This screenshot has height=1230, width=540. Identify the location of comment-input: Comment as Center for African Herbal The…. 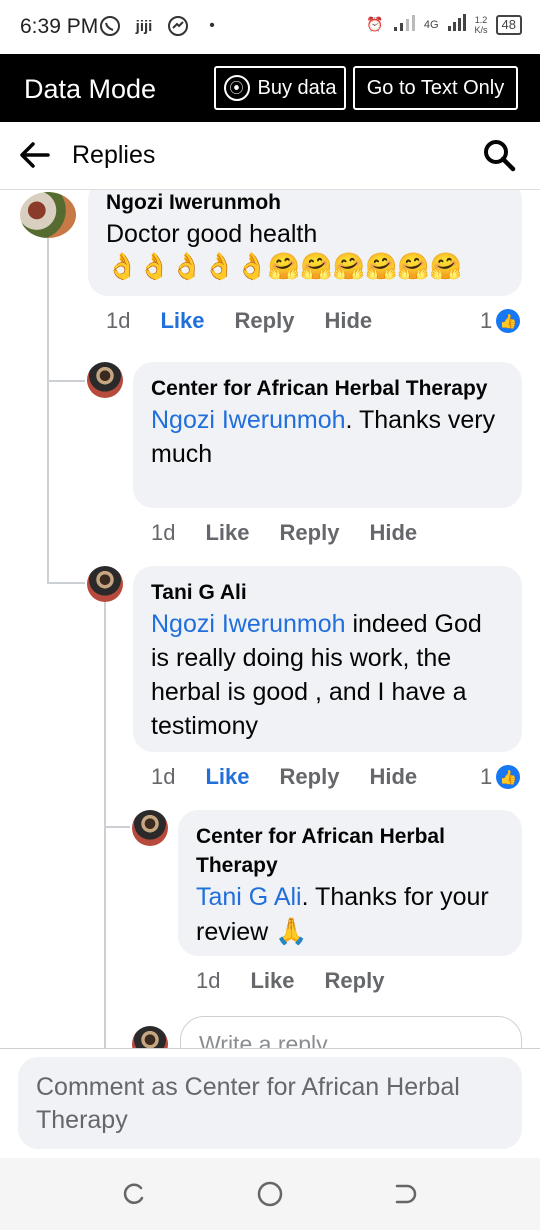
(270, 1103).